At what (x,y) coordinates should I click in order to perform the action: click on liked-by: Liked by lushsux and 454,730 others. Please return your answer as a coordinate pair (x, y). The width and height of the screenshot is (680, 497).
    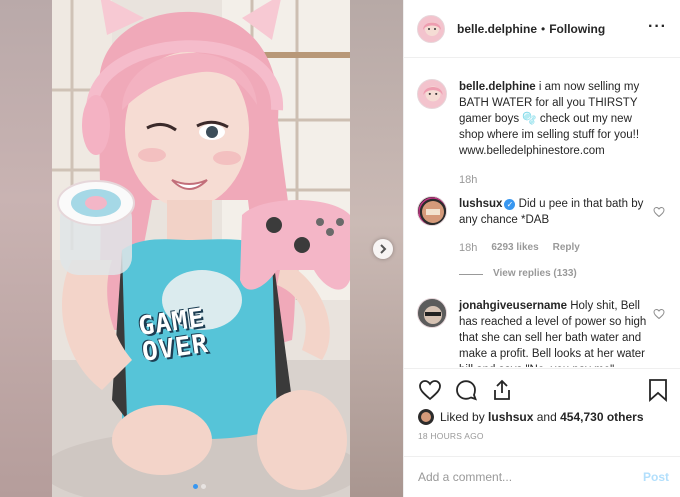
    Looking at the image, I should click on (531, 417).